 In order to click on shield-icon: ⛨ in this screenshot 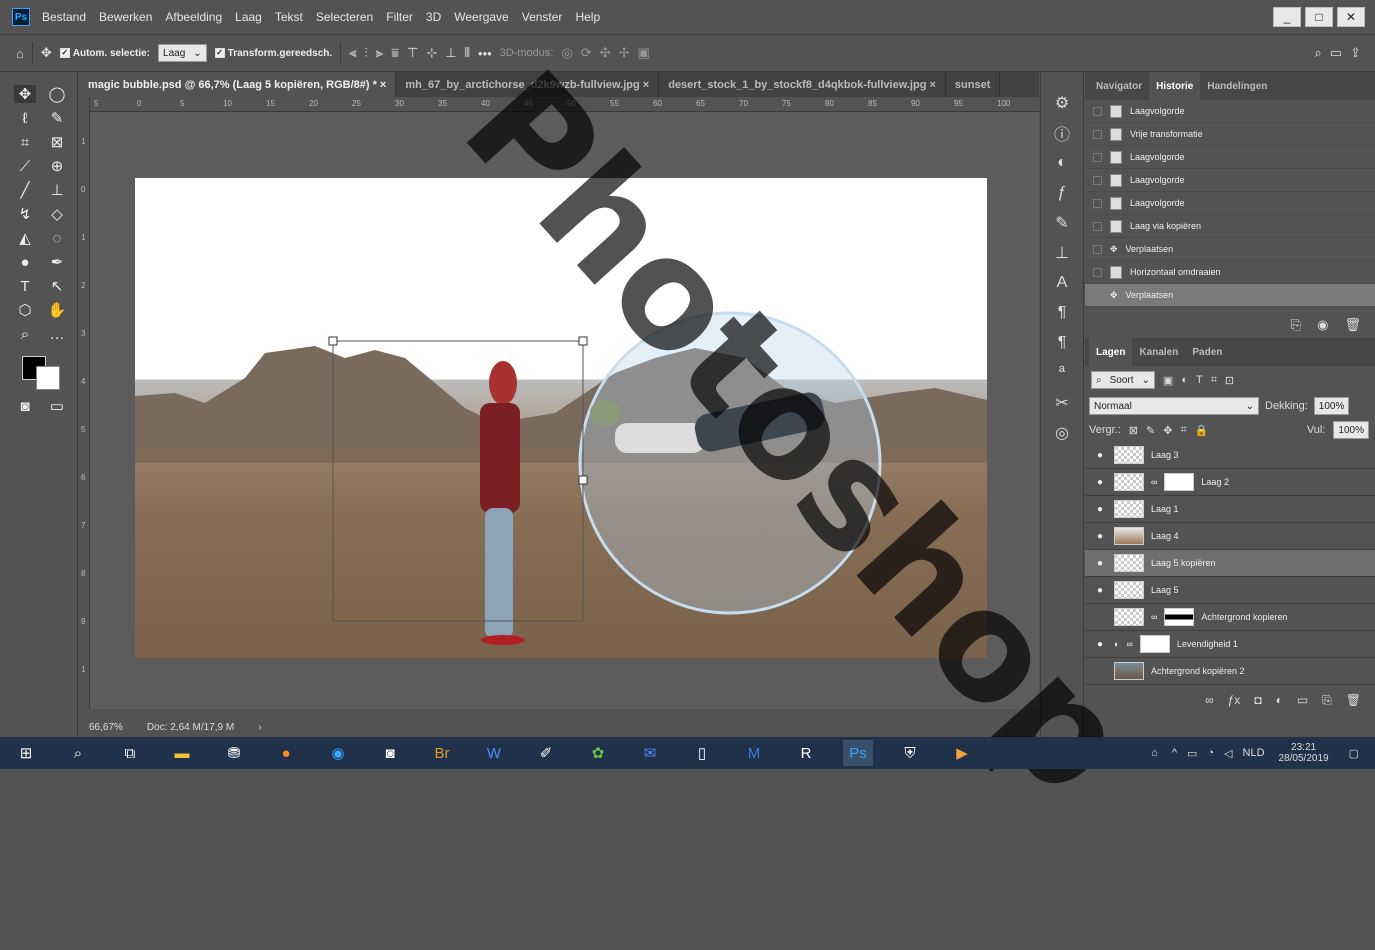, I will do `click(910, 753)`.